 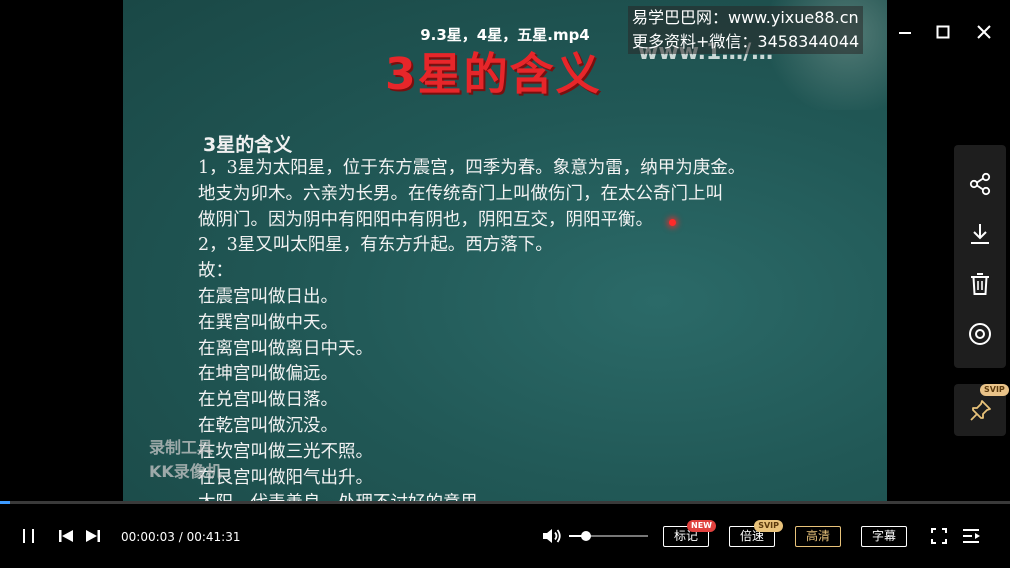 I want to click on speed-svip-badge: SVIP, so click(x=768, y=526).